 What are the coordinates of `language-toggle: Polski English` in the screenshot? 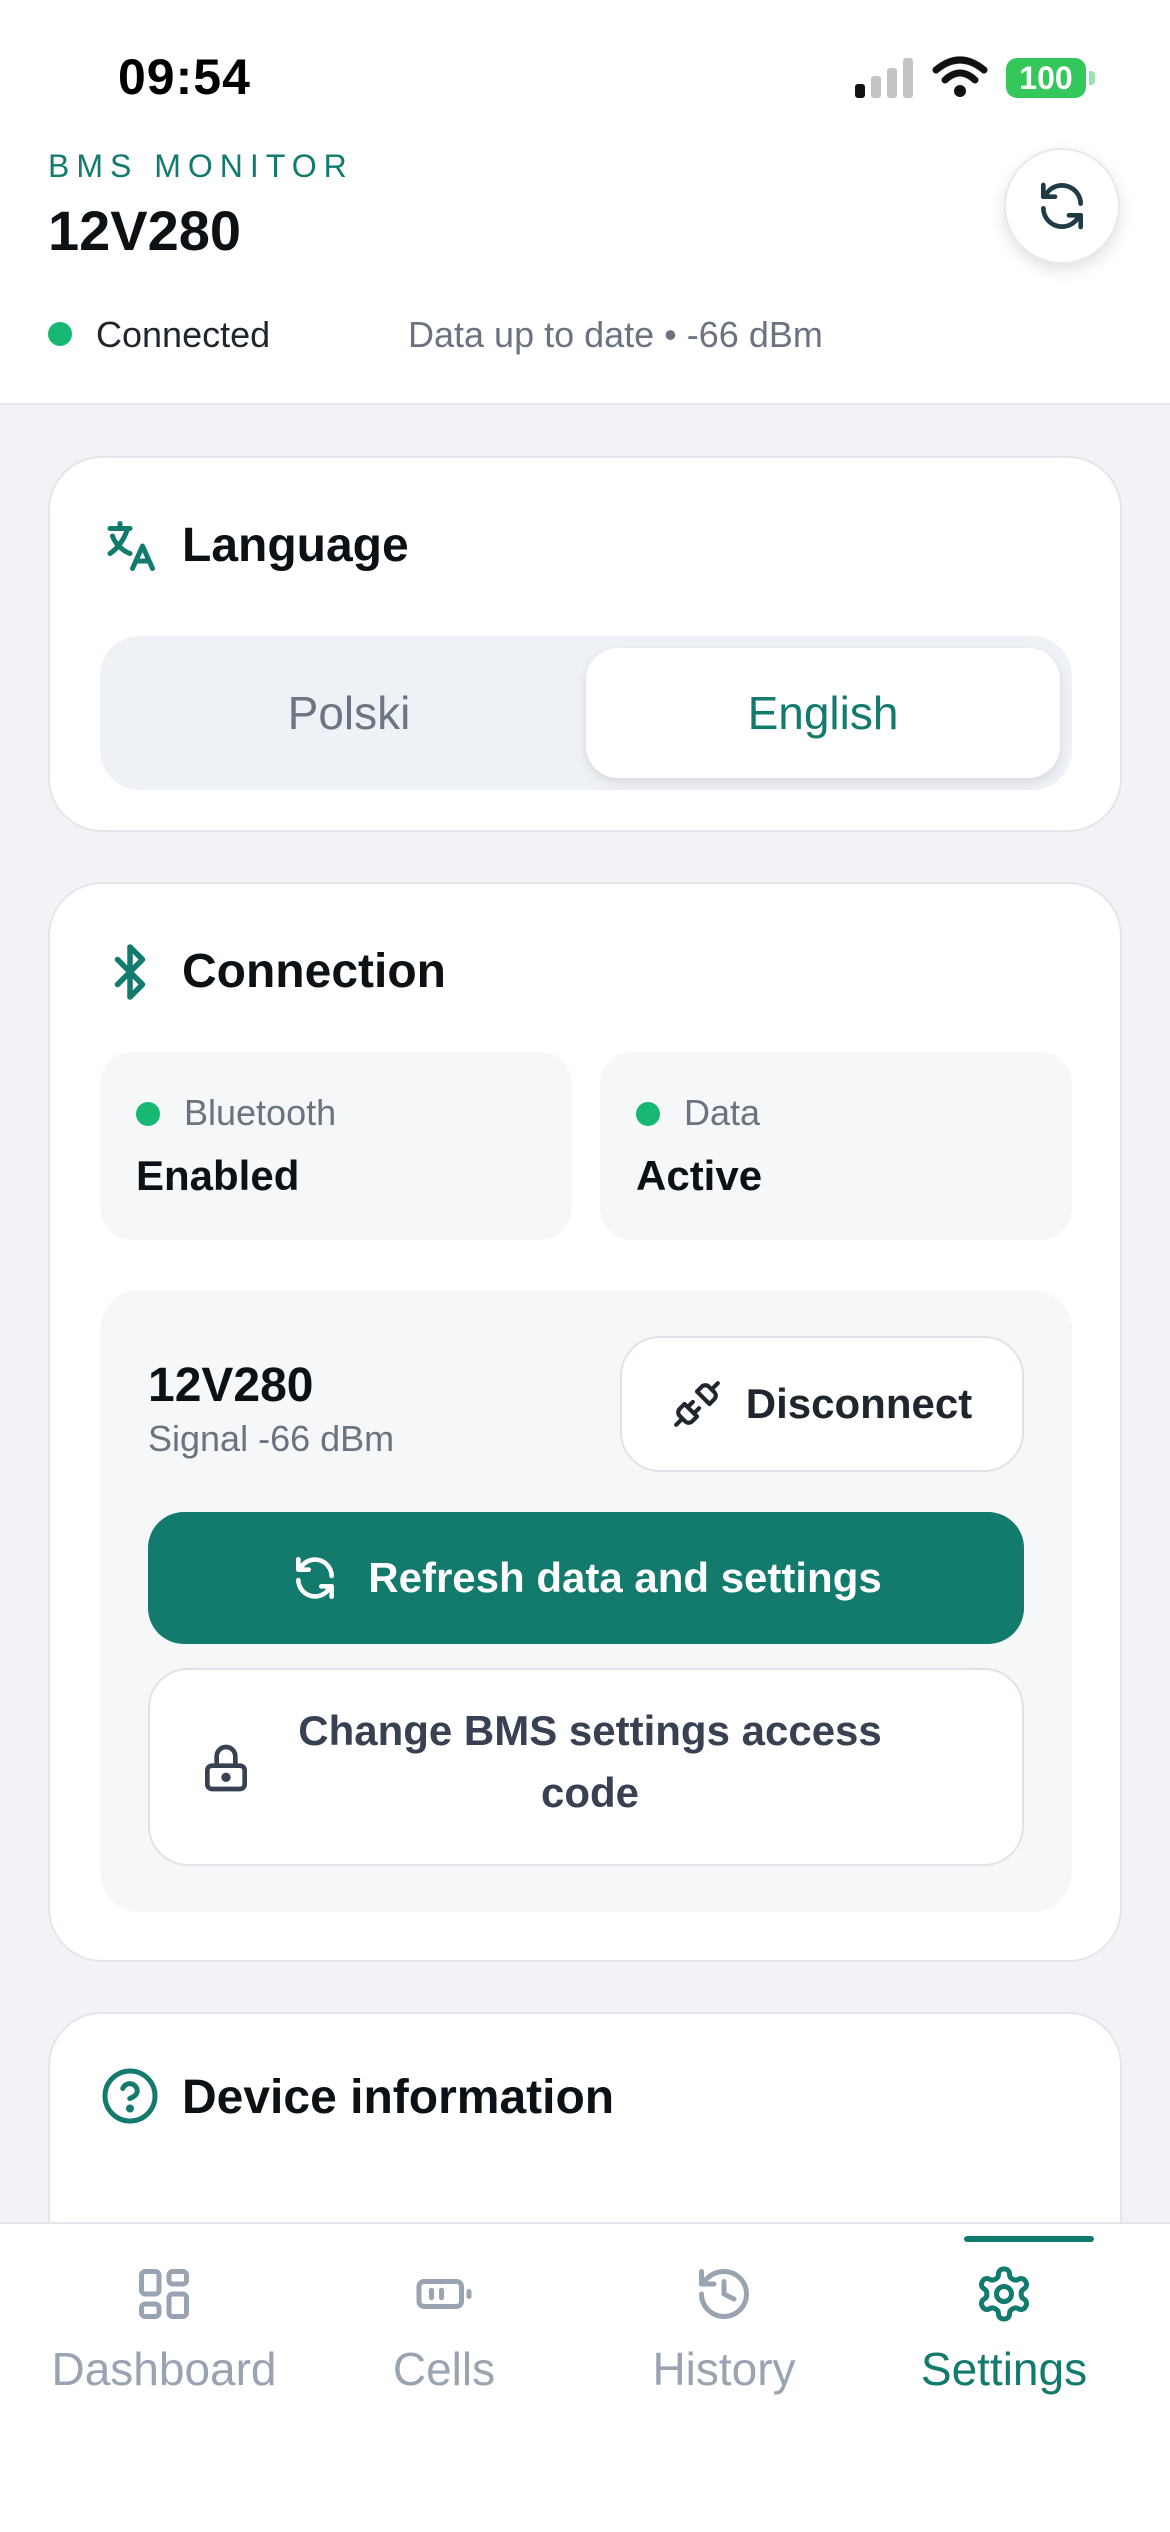 It's located at (586, 713).